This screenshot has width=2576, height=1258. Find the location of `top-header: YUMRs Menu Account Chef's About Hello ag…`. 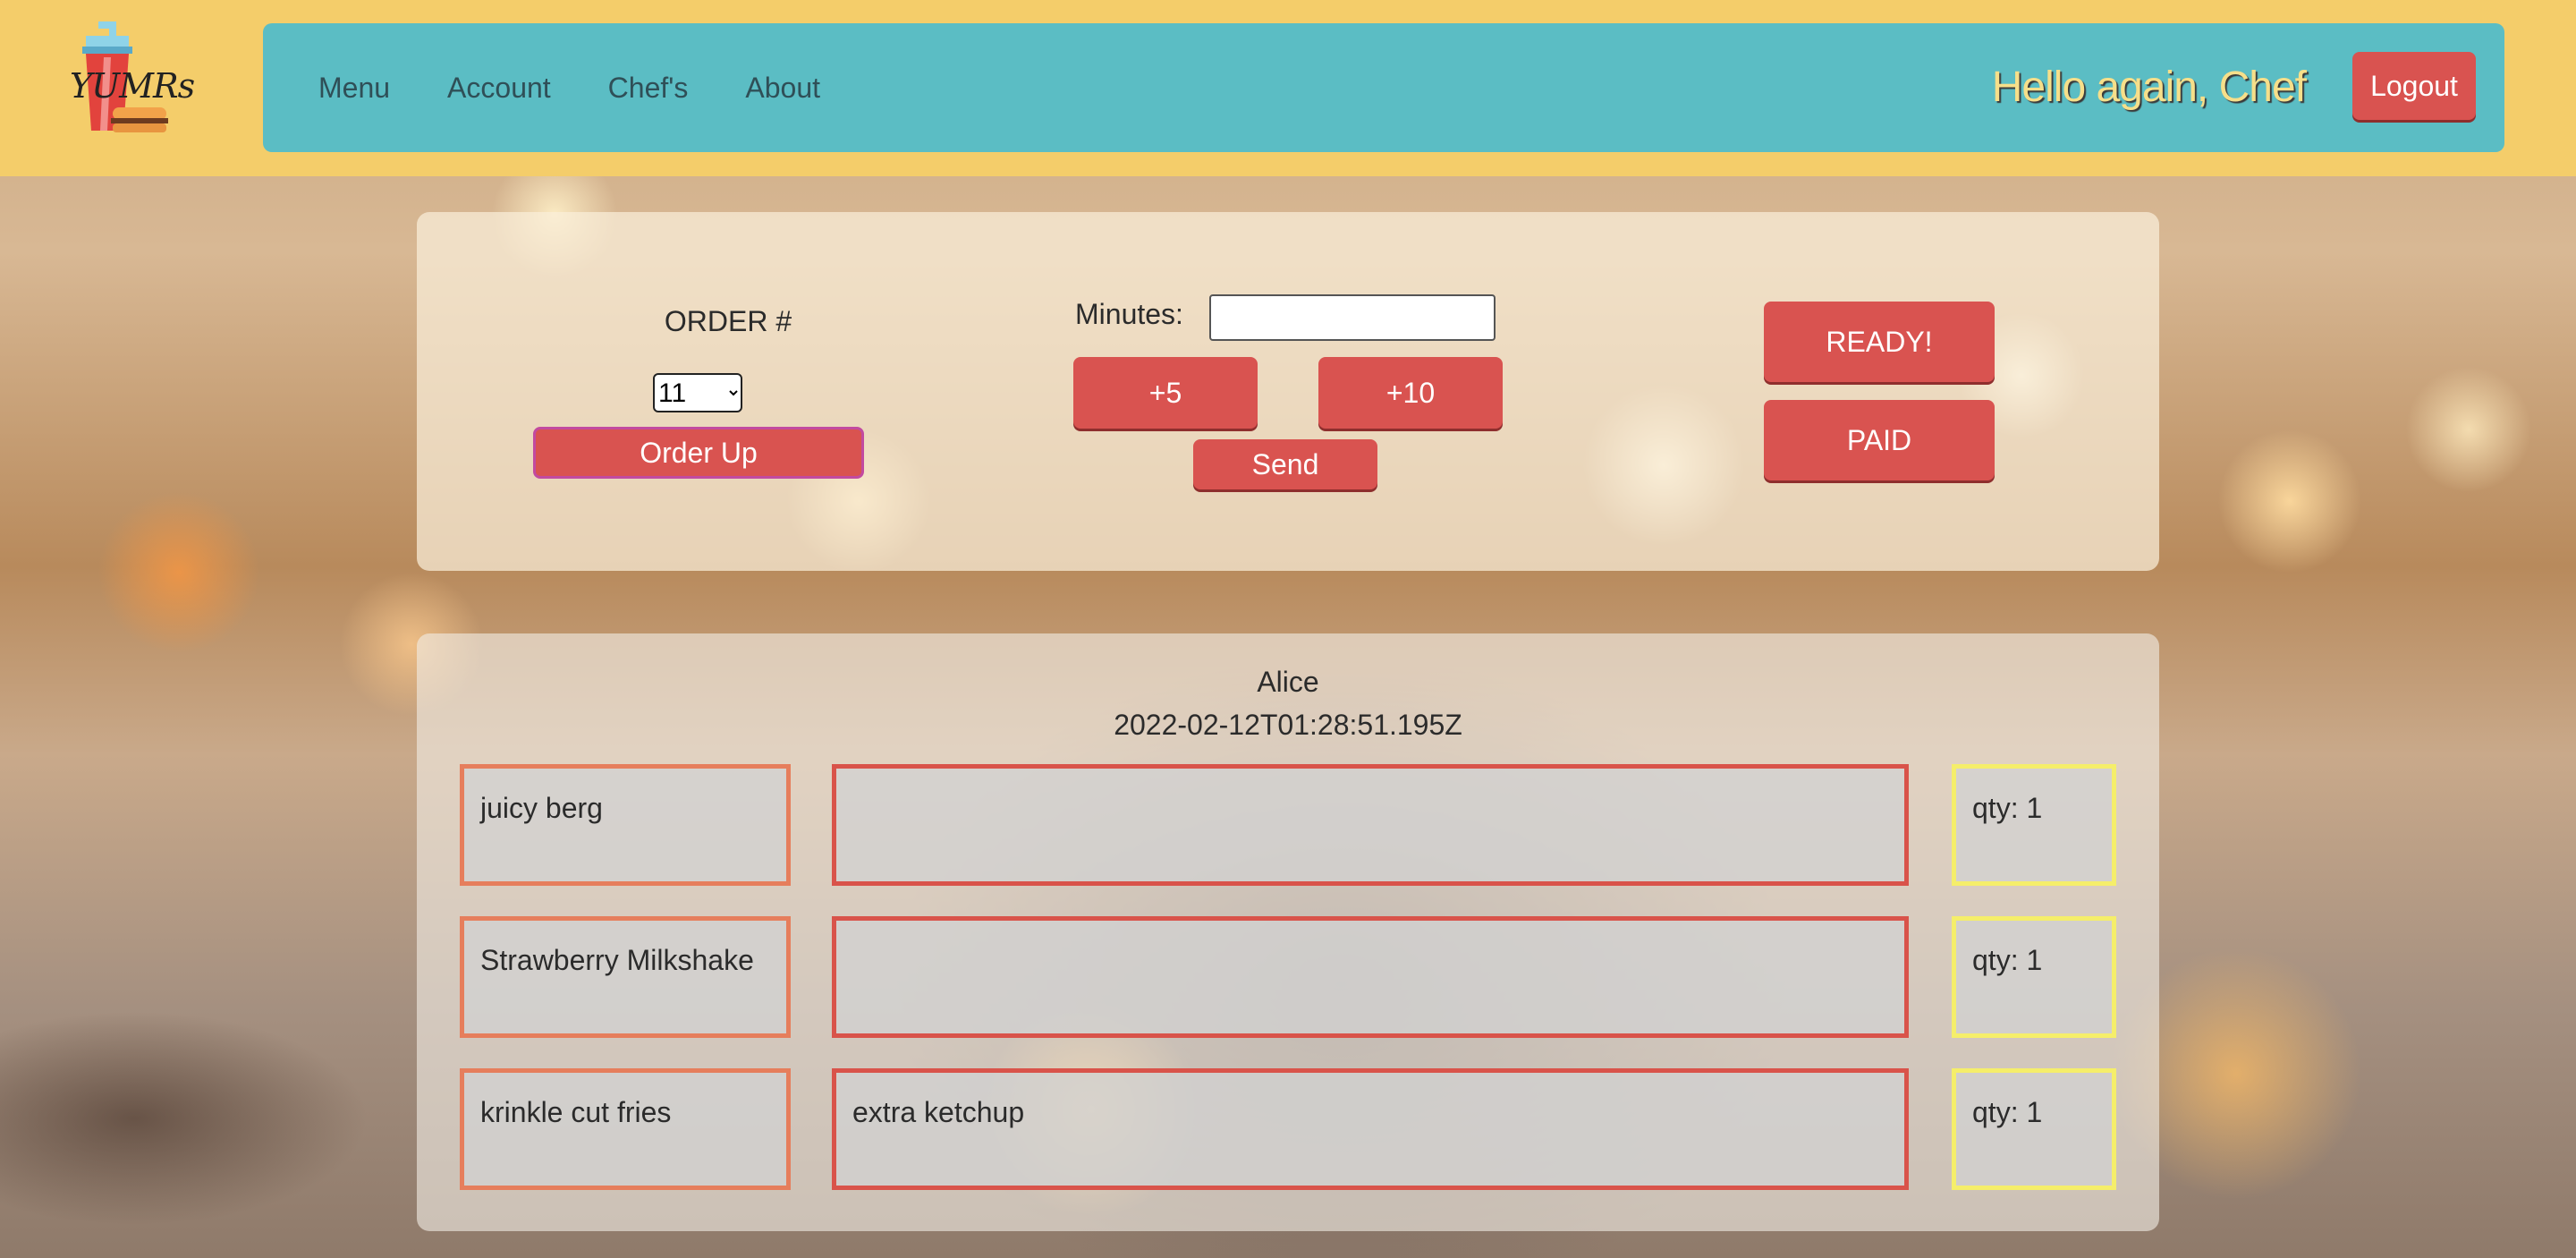

top-header: YUMRs Menu Account Chef's About Hello ag… is located at coordinates (1288, 88).